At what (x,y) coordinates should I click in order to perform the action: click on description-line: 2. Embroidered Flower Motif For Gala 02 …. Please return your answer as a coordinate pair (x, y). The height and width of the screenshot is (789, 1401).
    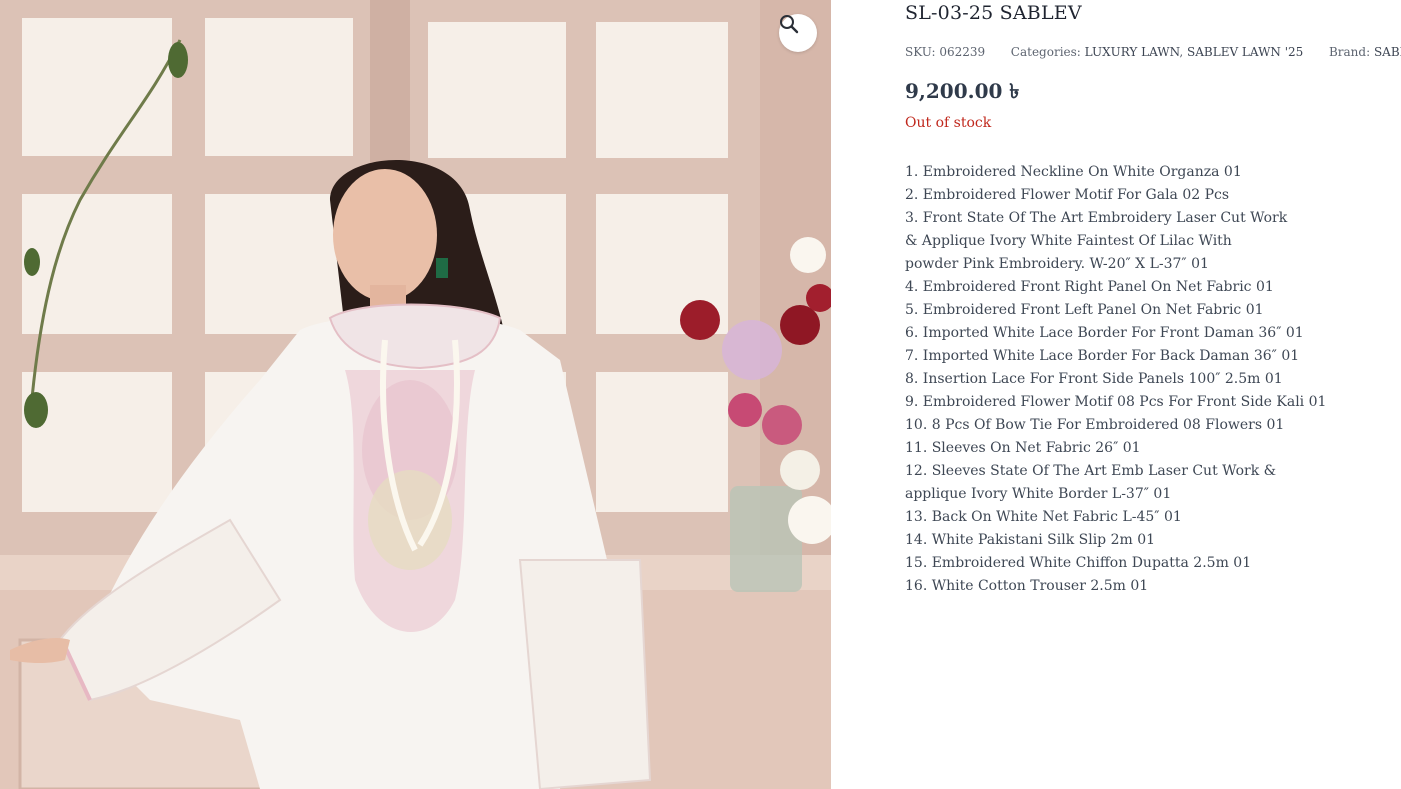
    Looking at the image, I should click on (1067, 195).